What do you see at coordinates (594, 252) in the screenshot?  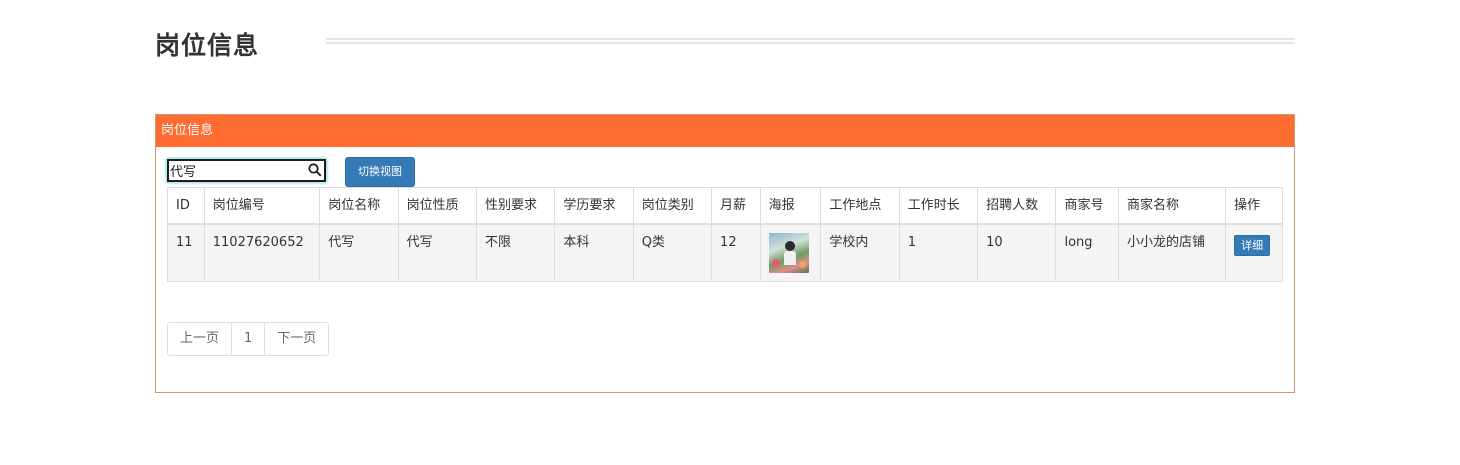 I see `cell-education: 本科` at bounding box center [594, 252].